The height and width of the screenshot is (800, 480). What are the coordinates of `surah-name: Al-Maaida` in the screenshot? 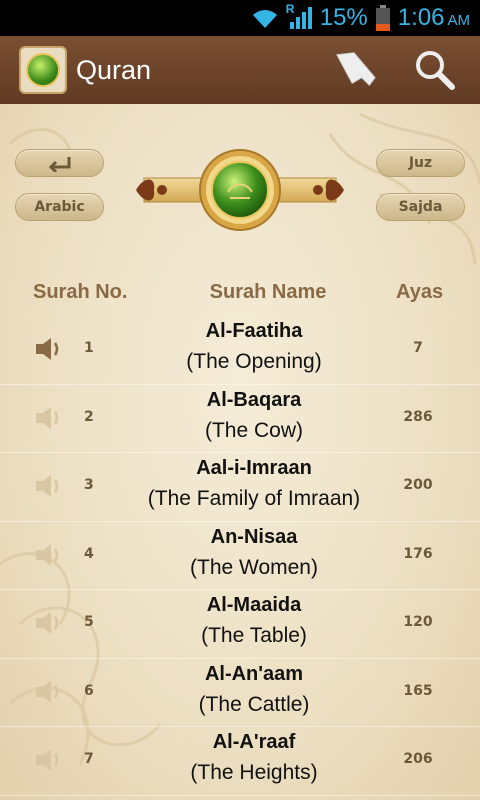 It's located at (254, 605).